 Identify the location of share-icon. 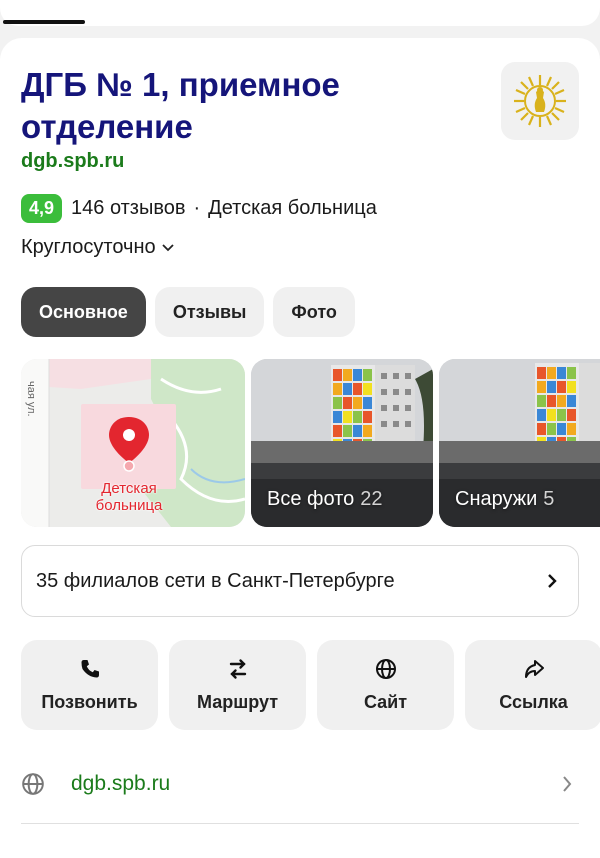
(534, 668).